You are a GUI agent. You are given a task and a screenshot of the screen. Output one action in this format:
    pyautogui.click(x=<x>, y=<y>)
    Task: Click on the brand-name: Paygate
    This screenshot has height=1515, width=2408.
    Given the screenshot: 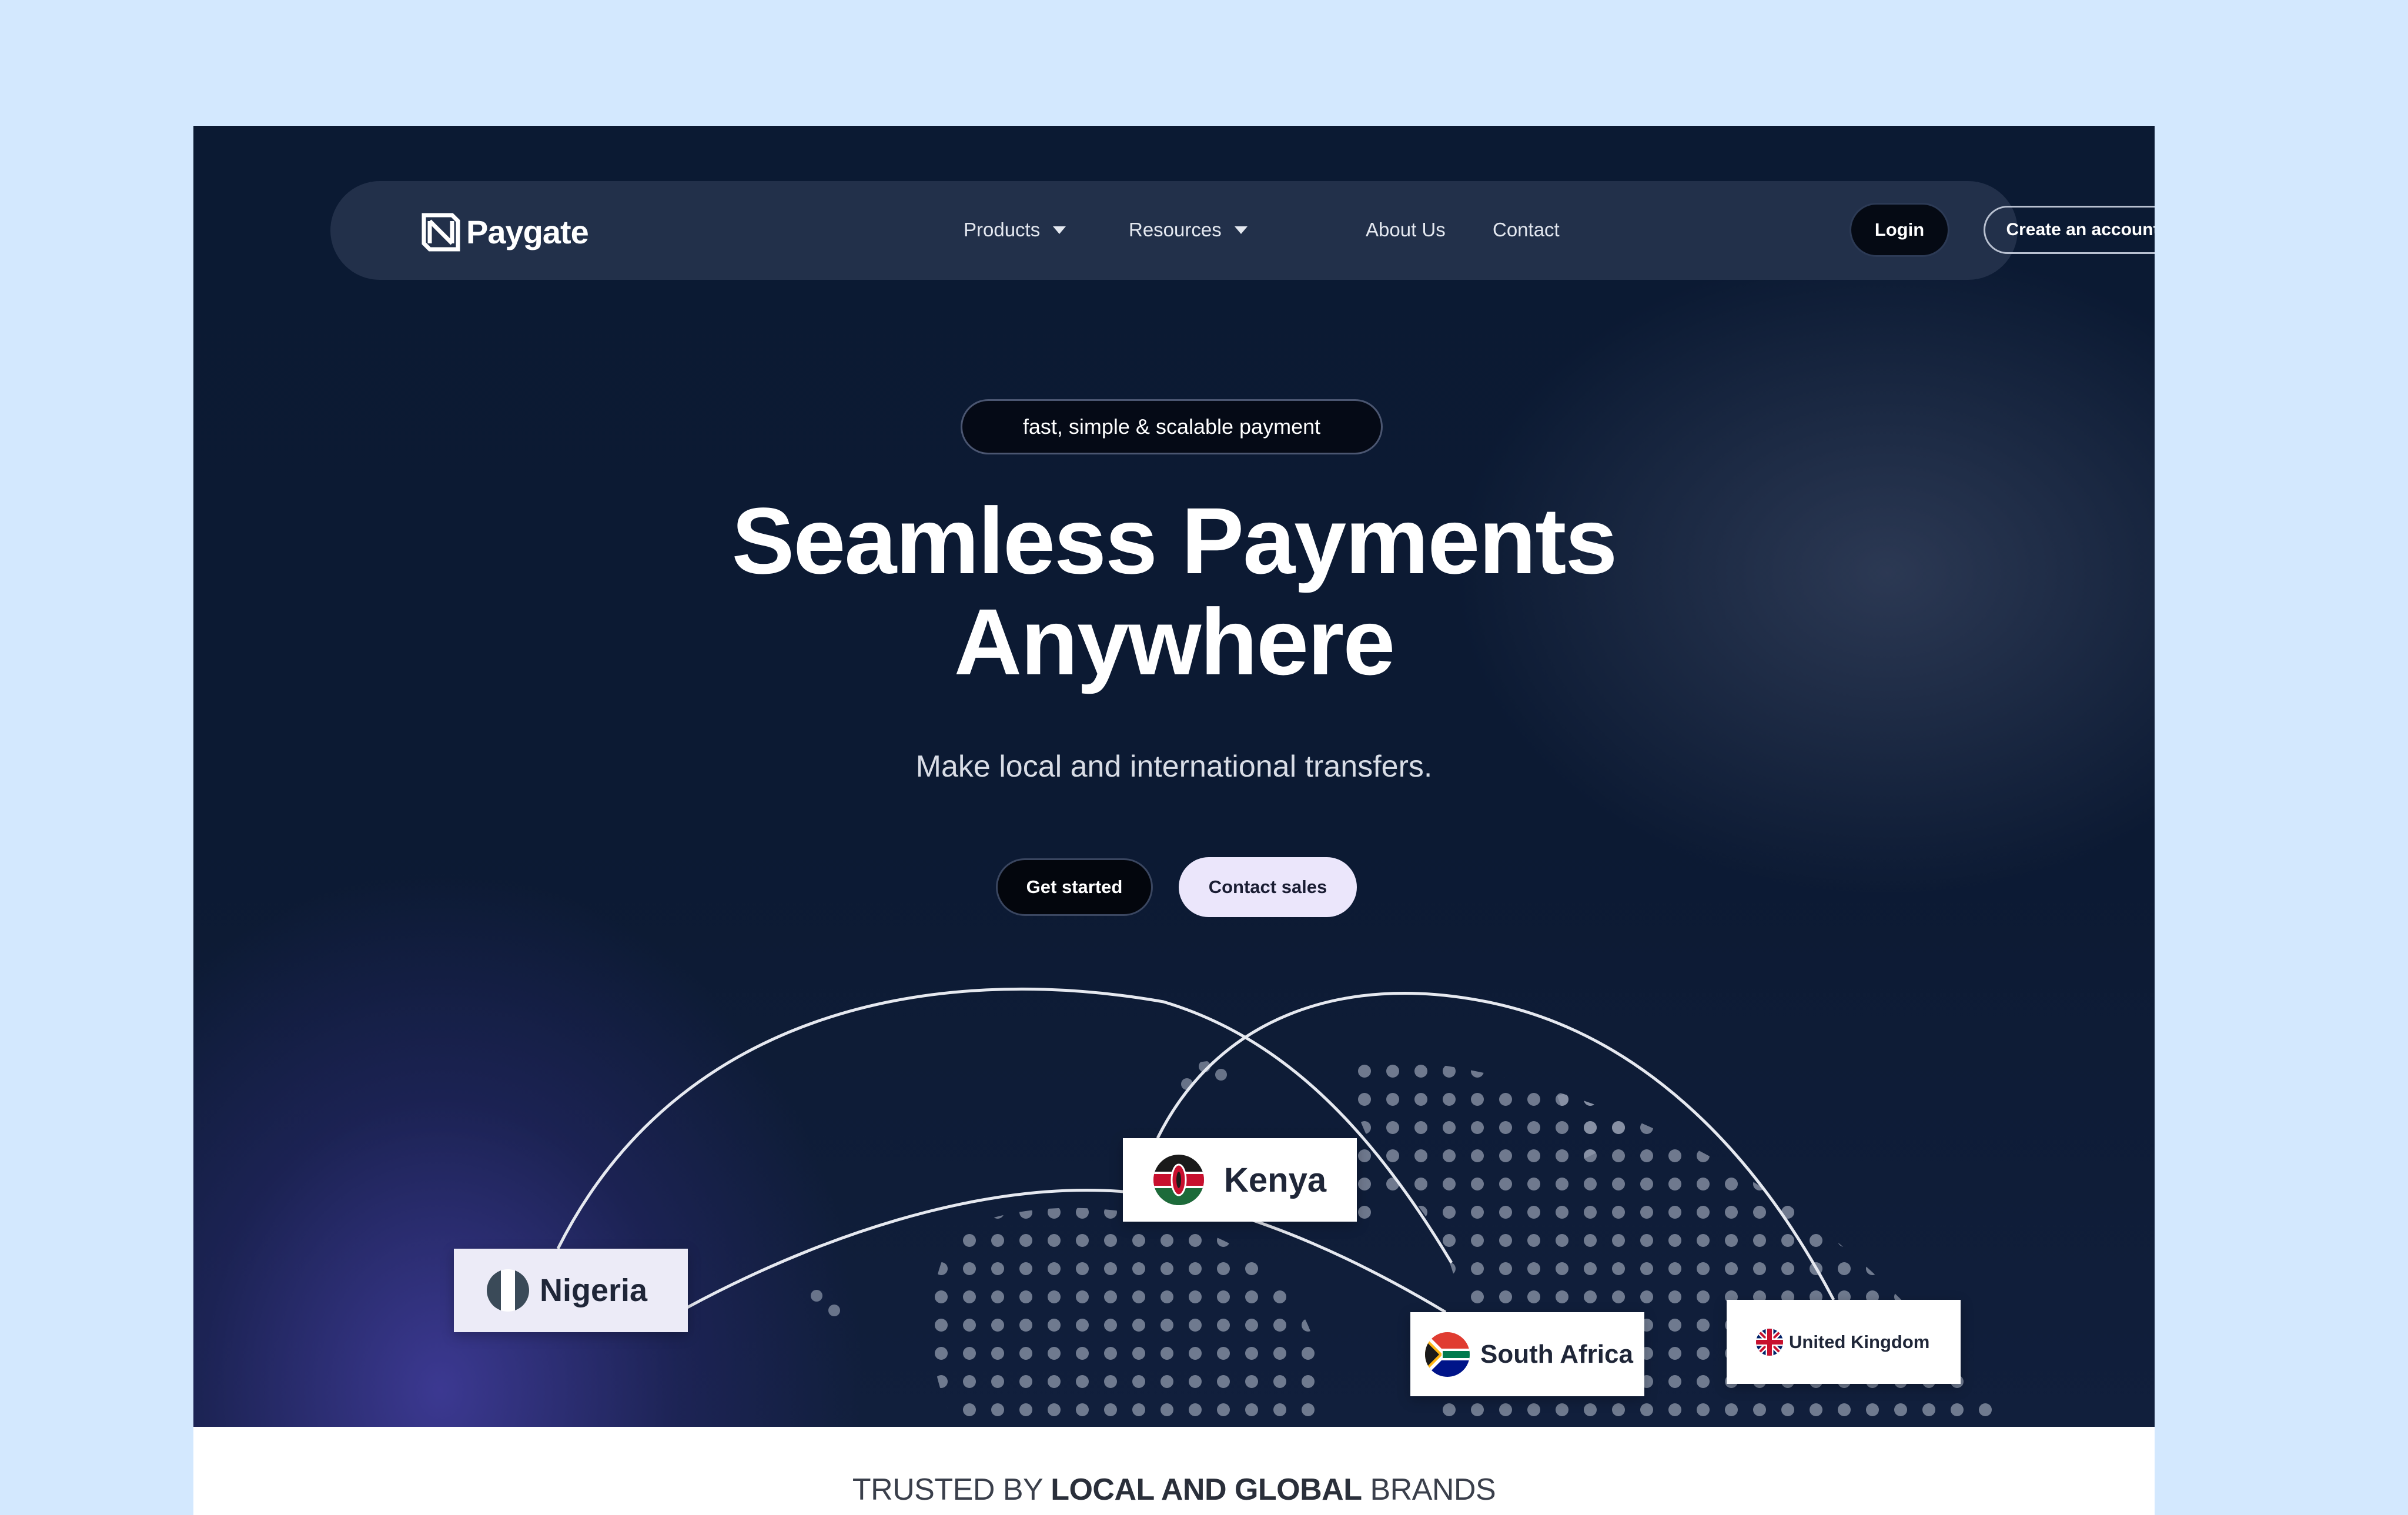 What is the action you would take?
    pyautogui.click(x=527, y=231)
    